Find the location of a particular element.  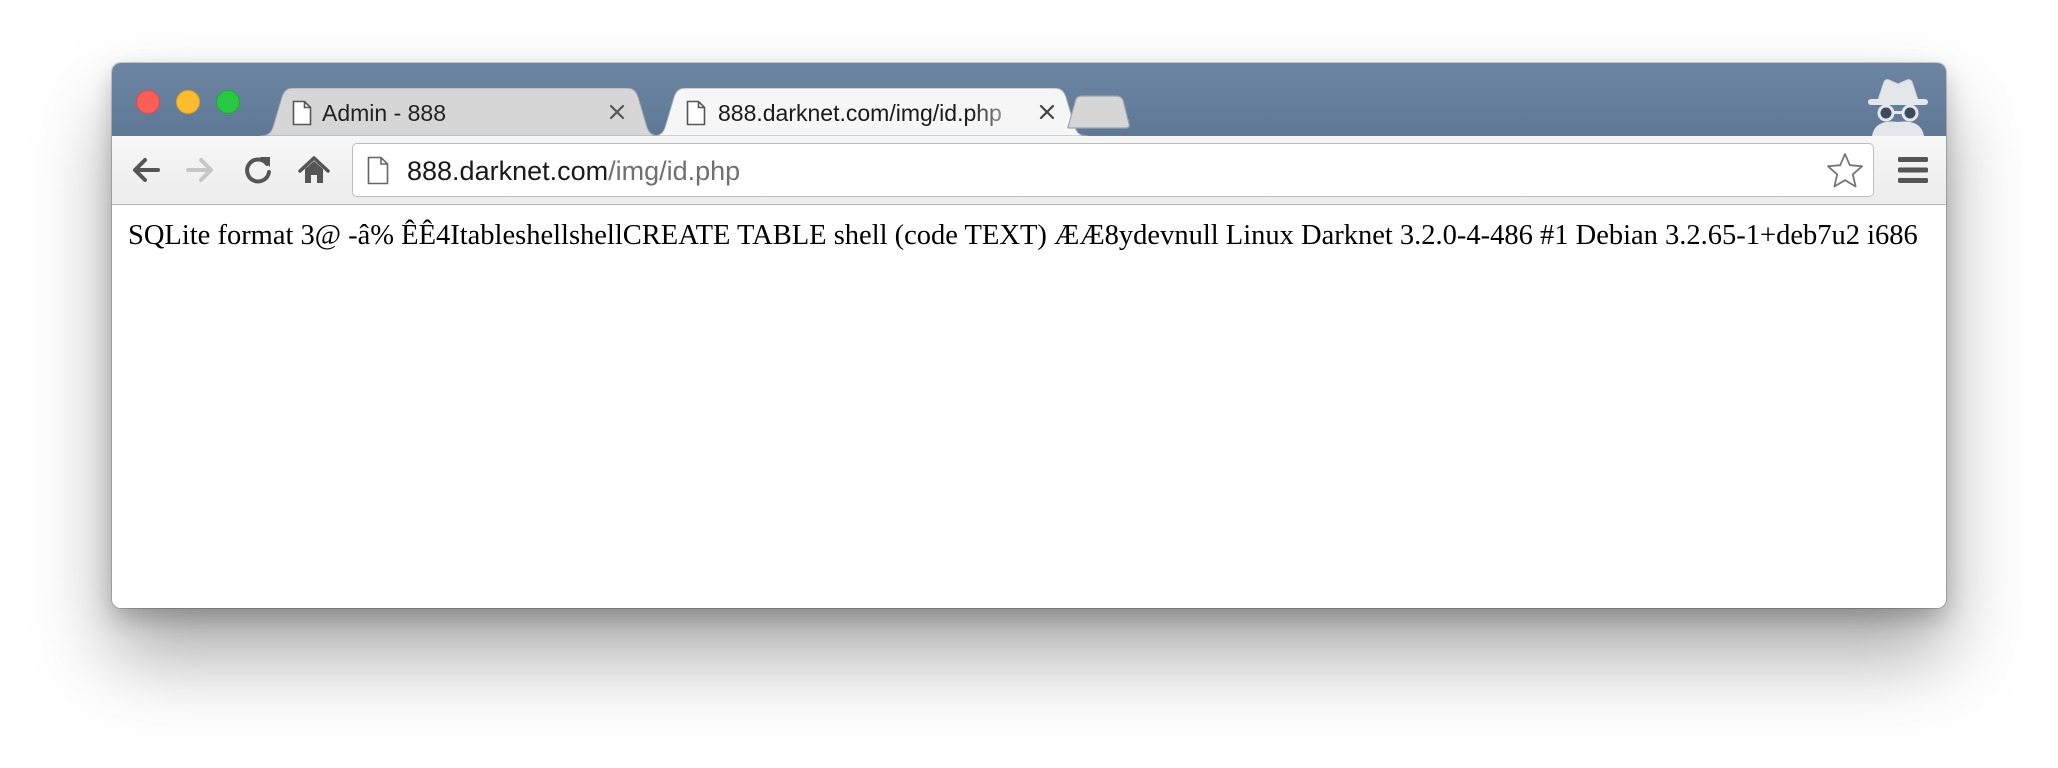

arrow-right-icon is located at coordinates (200, 170).